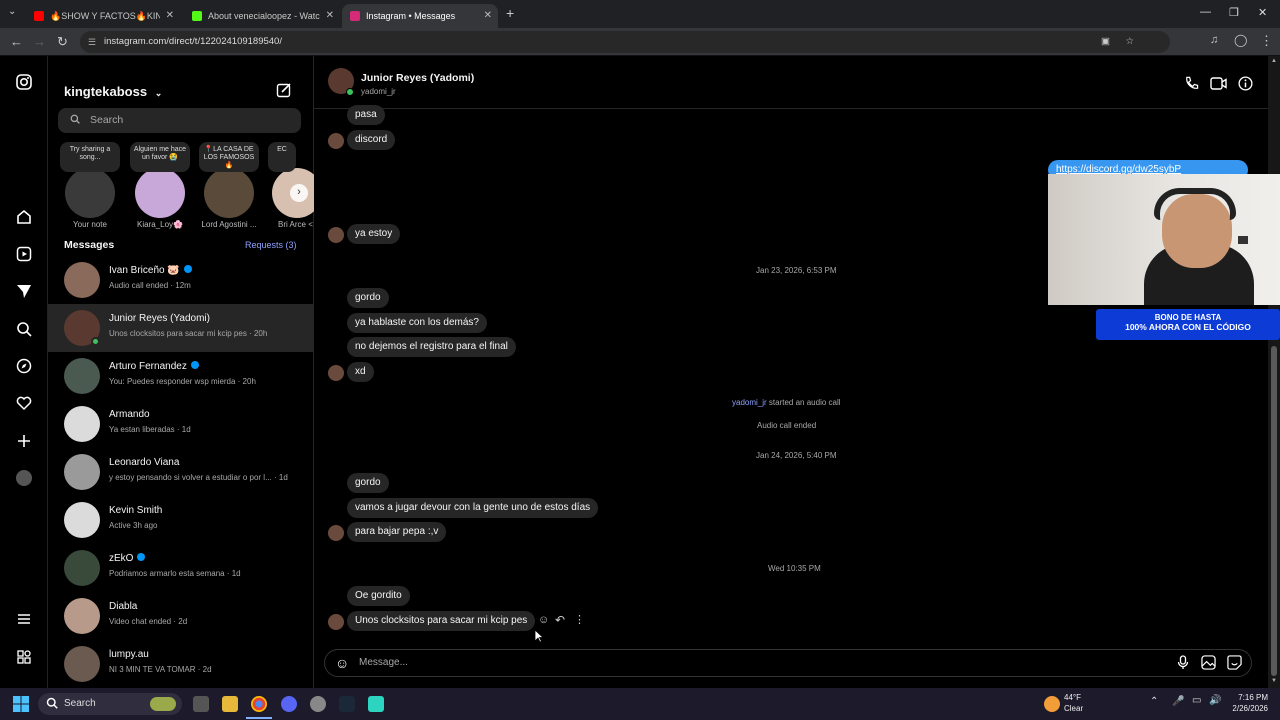  What do you see at coordinates (24, 366) in the screenshot?
I see `explore-icon` at bounding box center [24, 366].